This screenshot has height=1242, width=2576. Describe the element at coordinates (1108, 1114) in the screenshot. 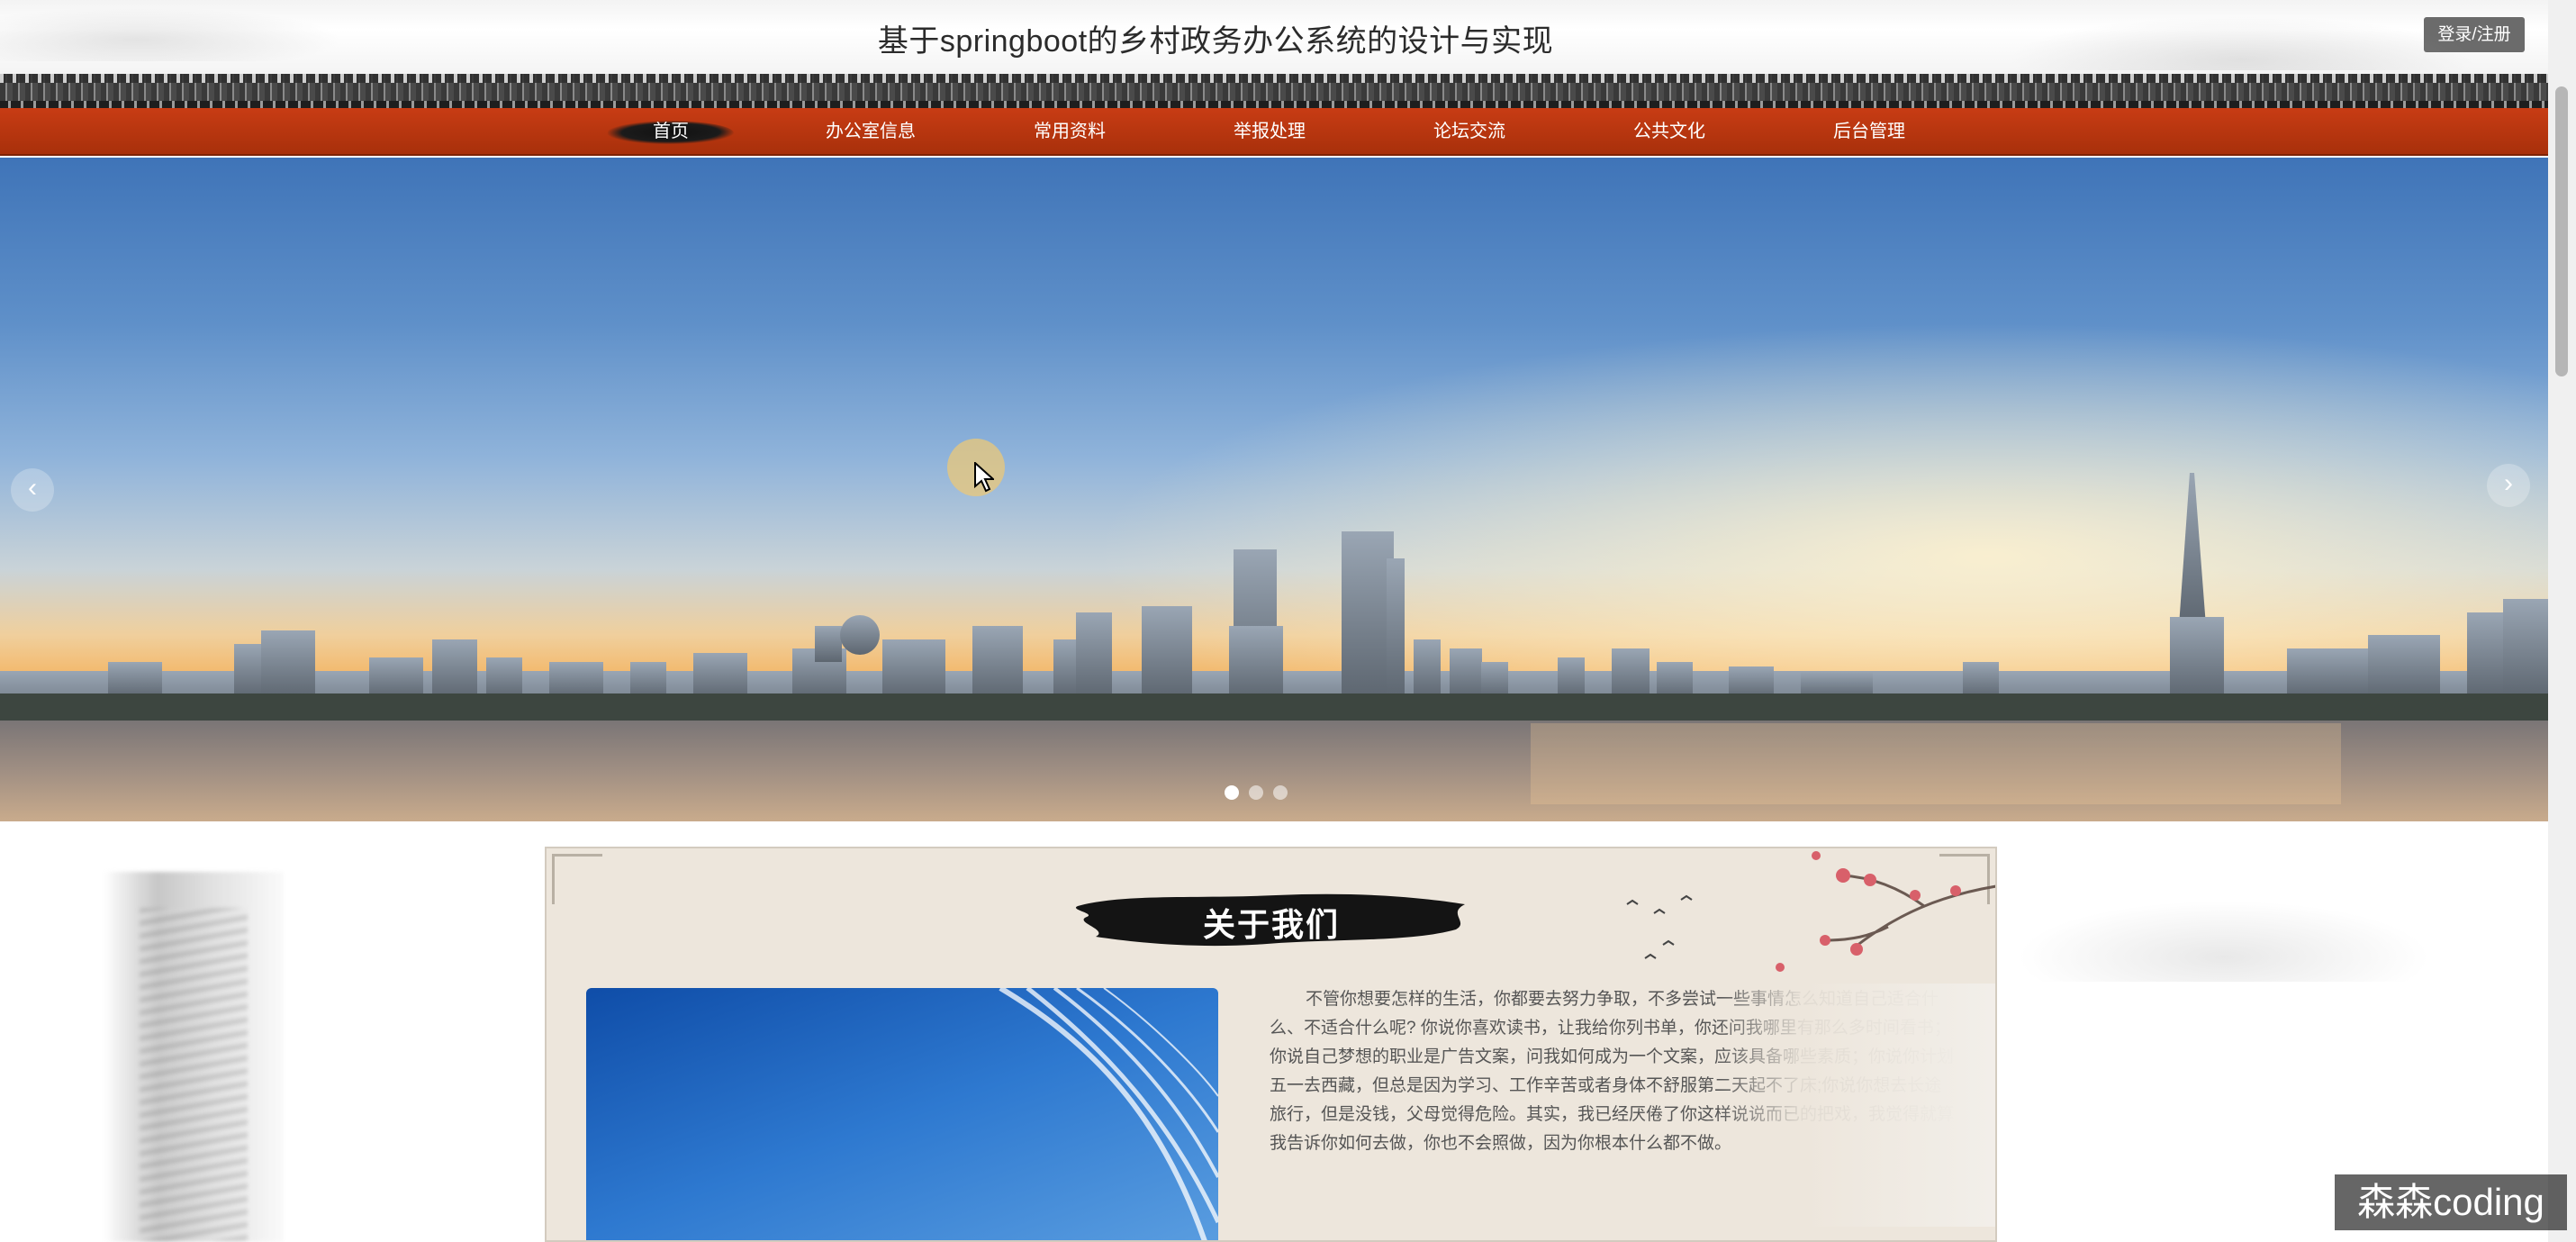

I see `light-beams-image` at that location.